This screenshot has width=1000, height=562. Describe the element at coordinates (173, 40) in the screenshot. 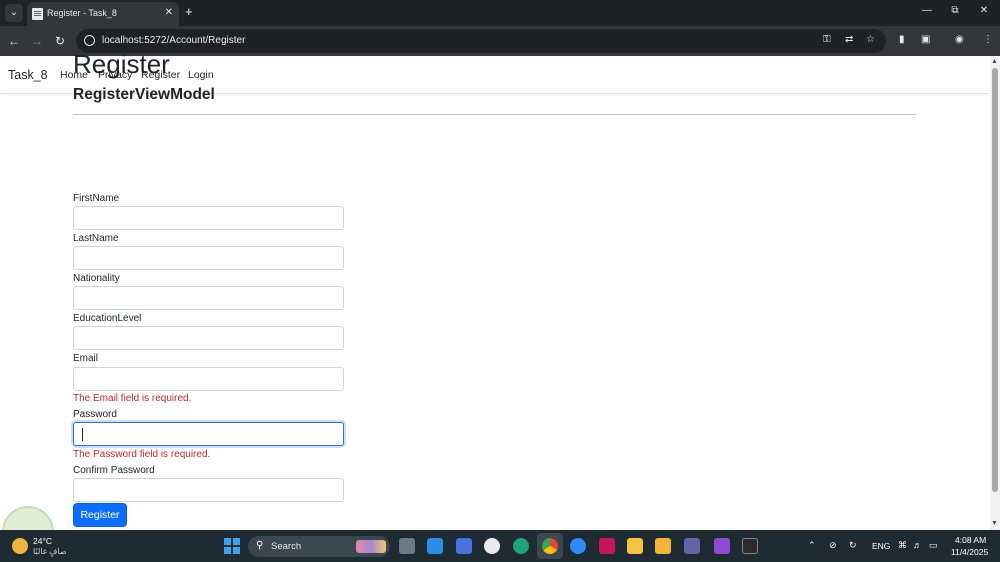

I see `url-text: localhost:5272/Account/Register` at that location.